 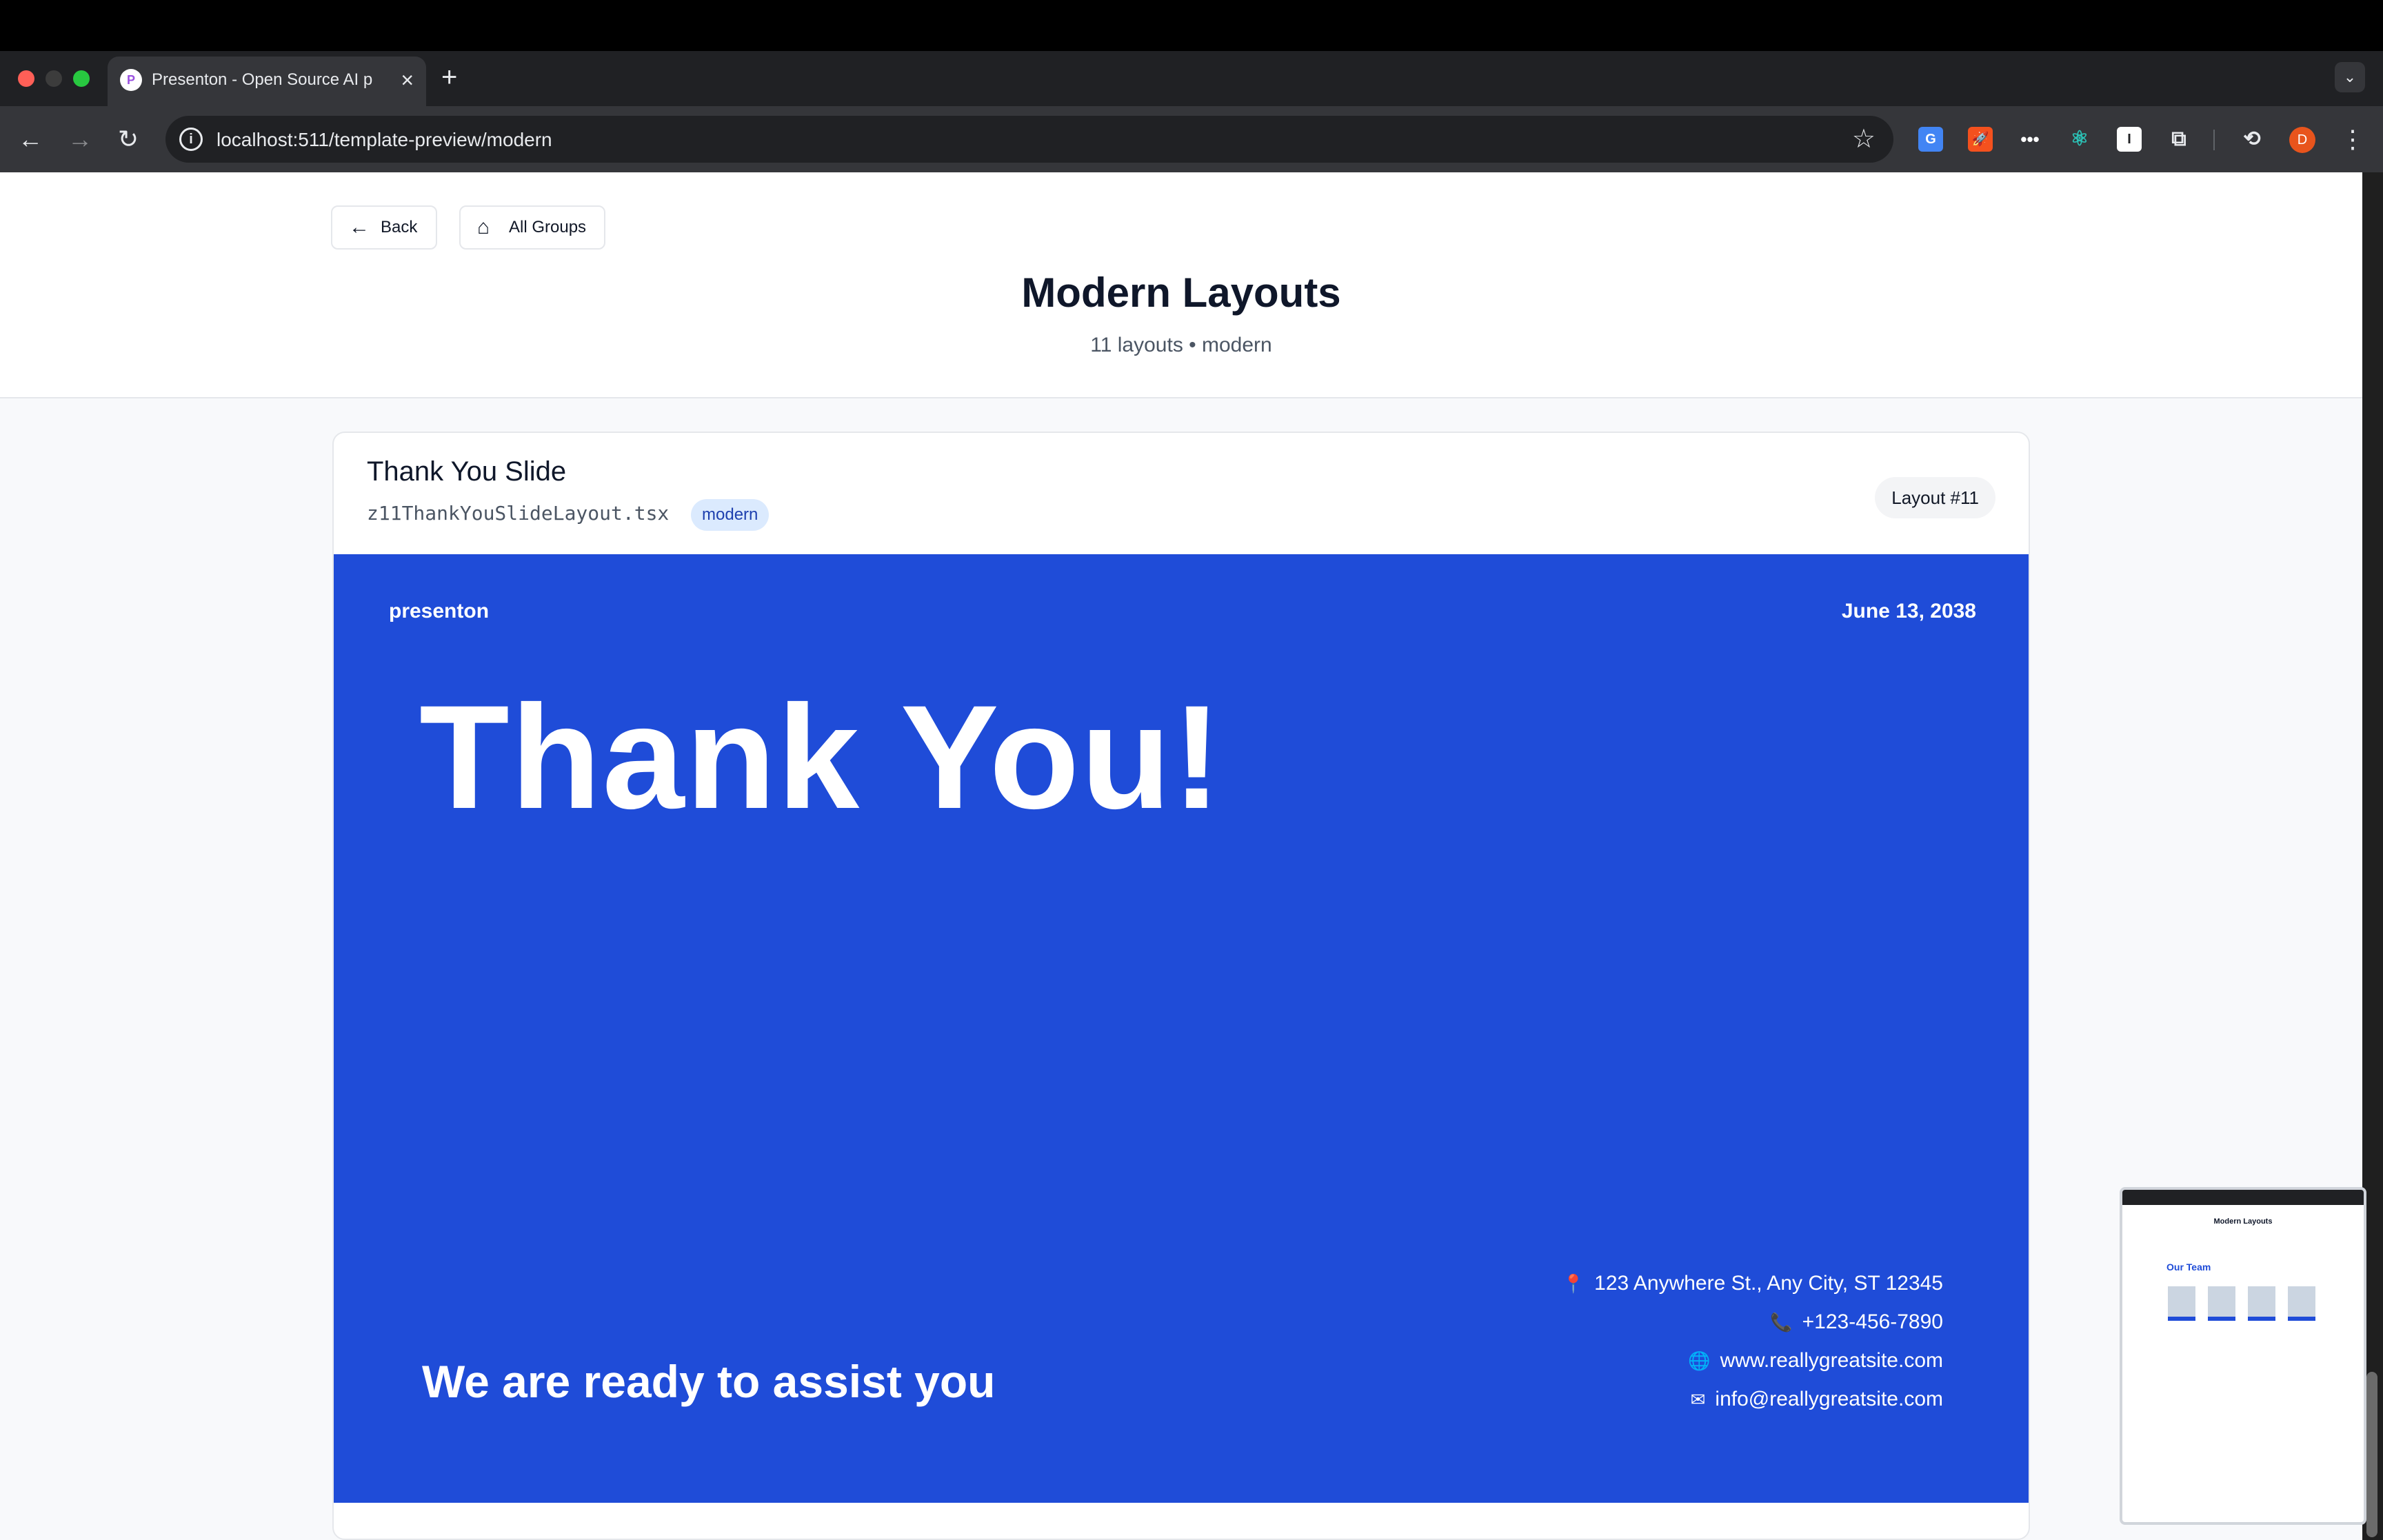 I want to click on website-text: www.reallygreatsite.com, so click(x=1831, y=1361).